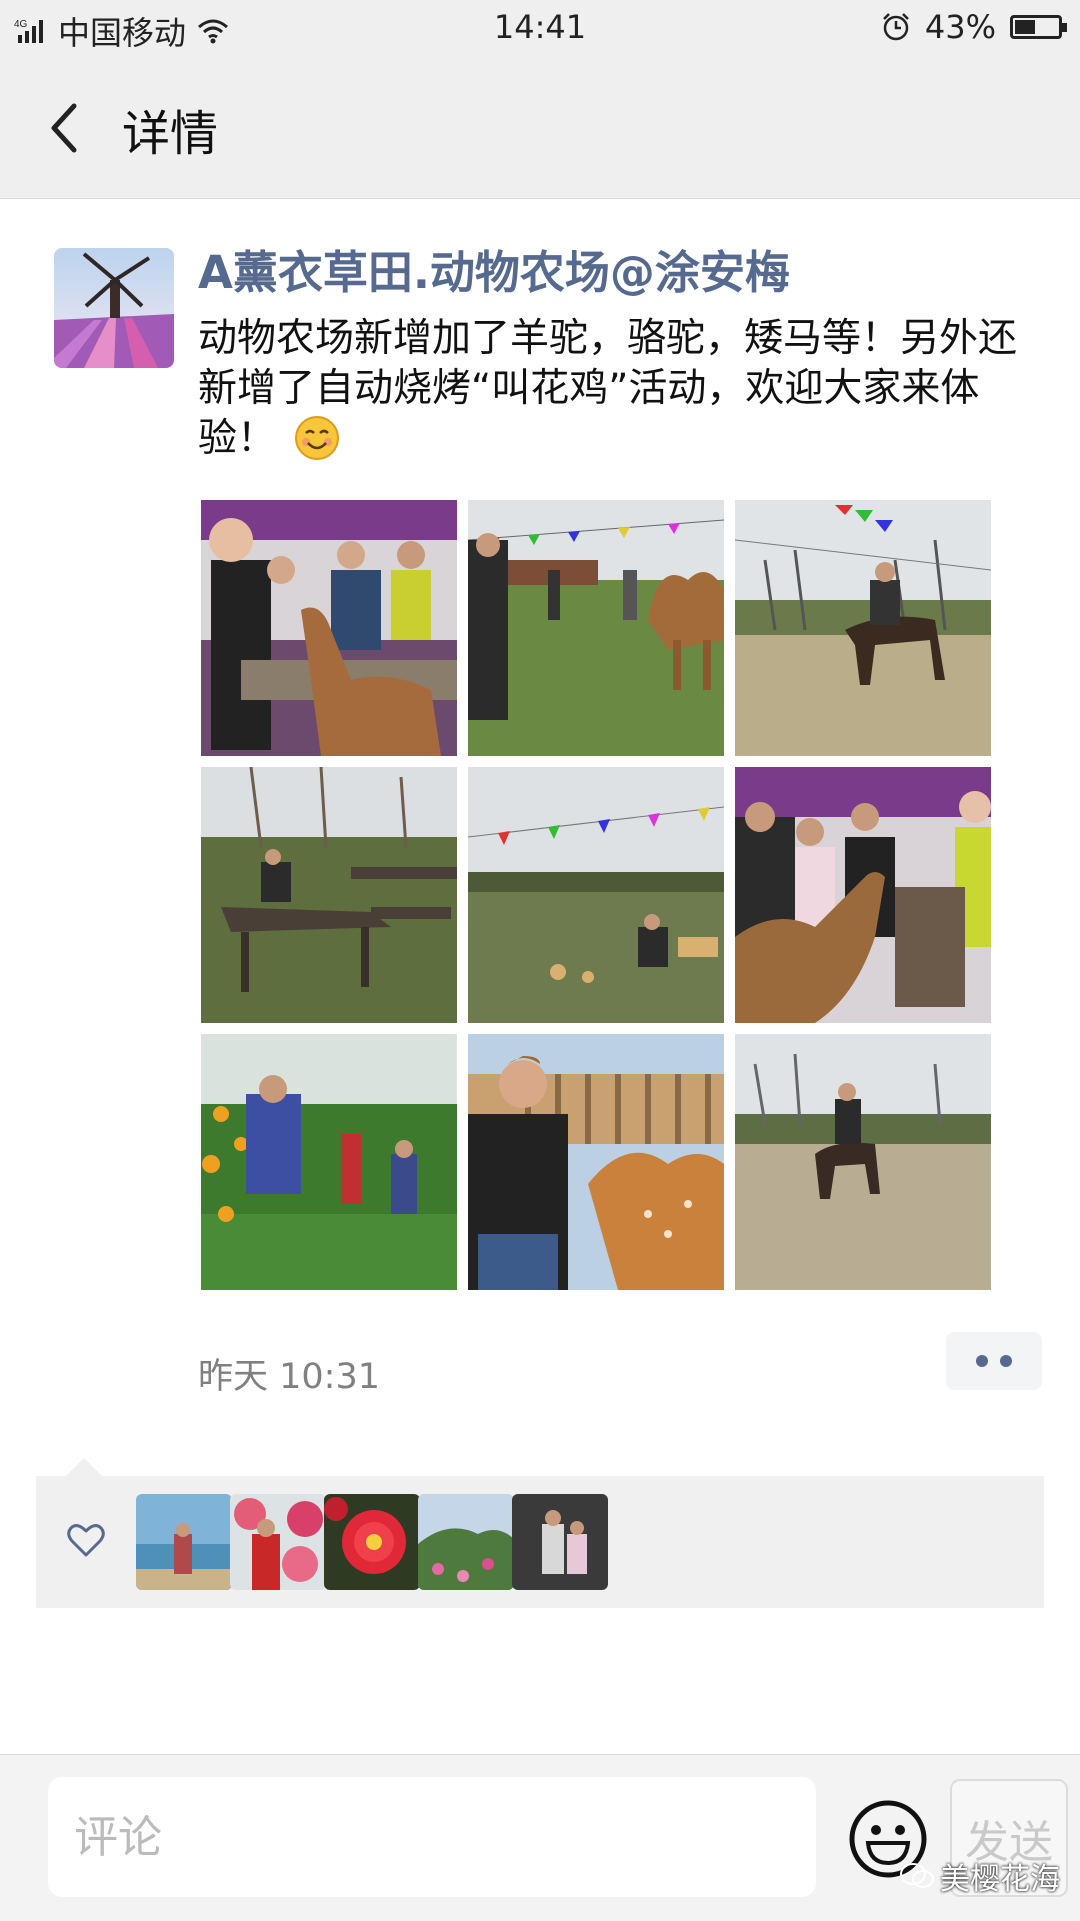  What do you see at coordinates (432, 1837) in the screenshot?
I see `comment-input` at bounding box center [432, 1837].